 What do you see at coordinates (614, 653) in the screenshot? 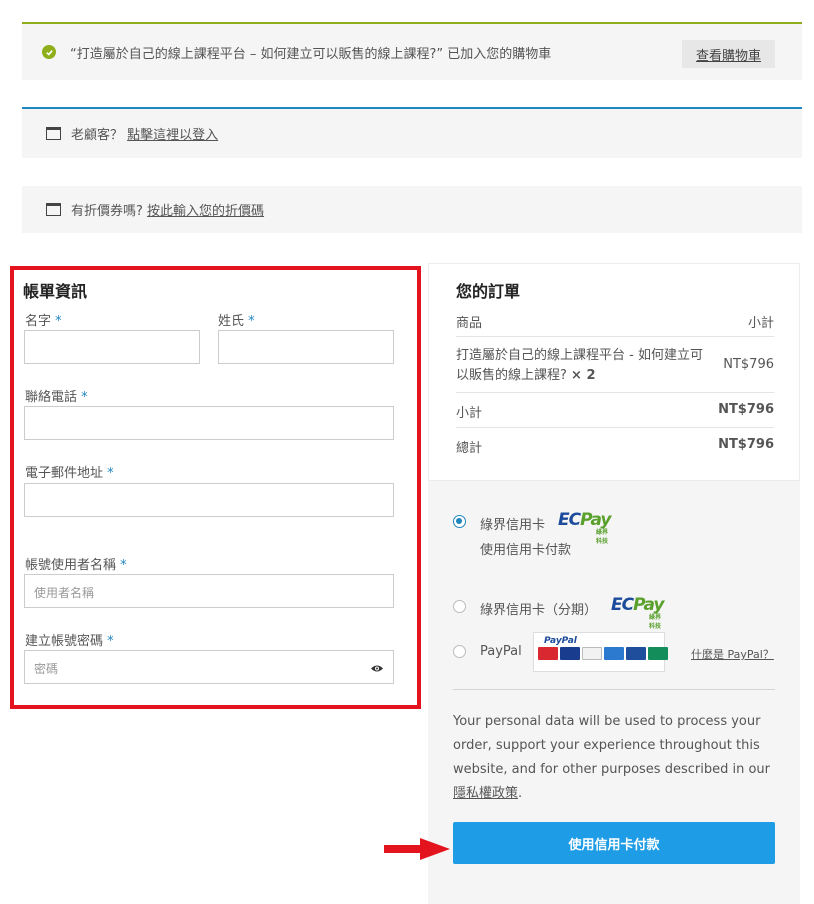
I see `amex-icon` at bounding box center [614, 653].